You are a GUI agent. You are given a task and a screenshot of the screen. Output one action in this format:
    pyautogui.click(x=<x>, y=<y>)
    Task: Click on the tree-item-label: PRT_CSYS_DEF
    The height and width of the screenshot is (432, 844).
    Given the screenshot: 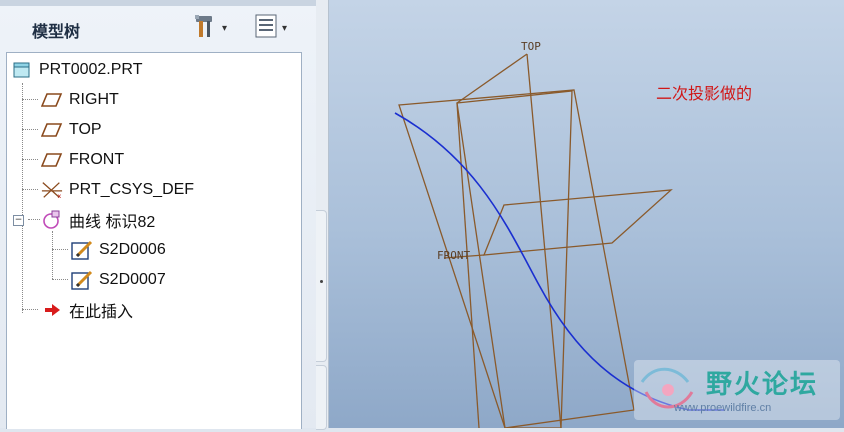 What is the action you would take?
    pyautogui.click(x=132, y=189)
    